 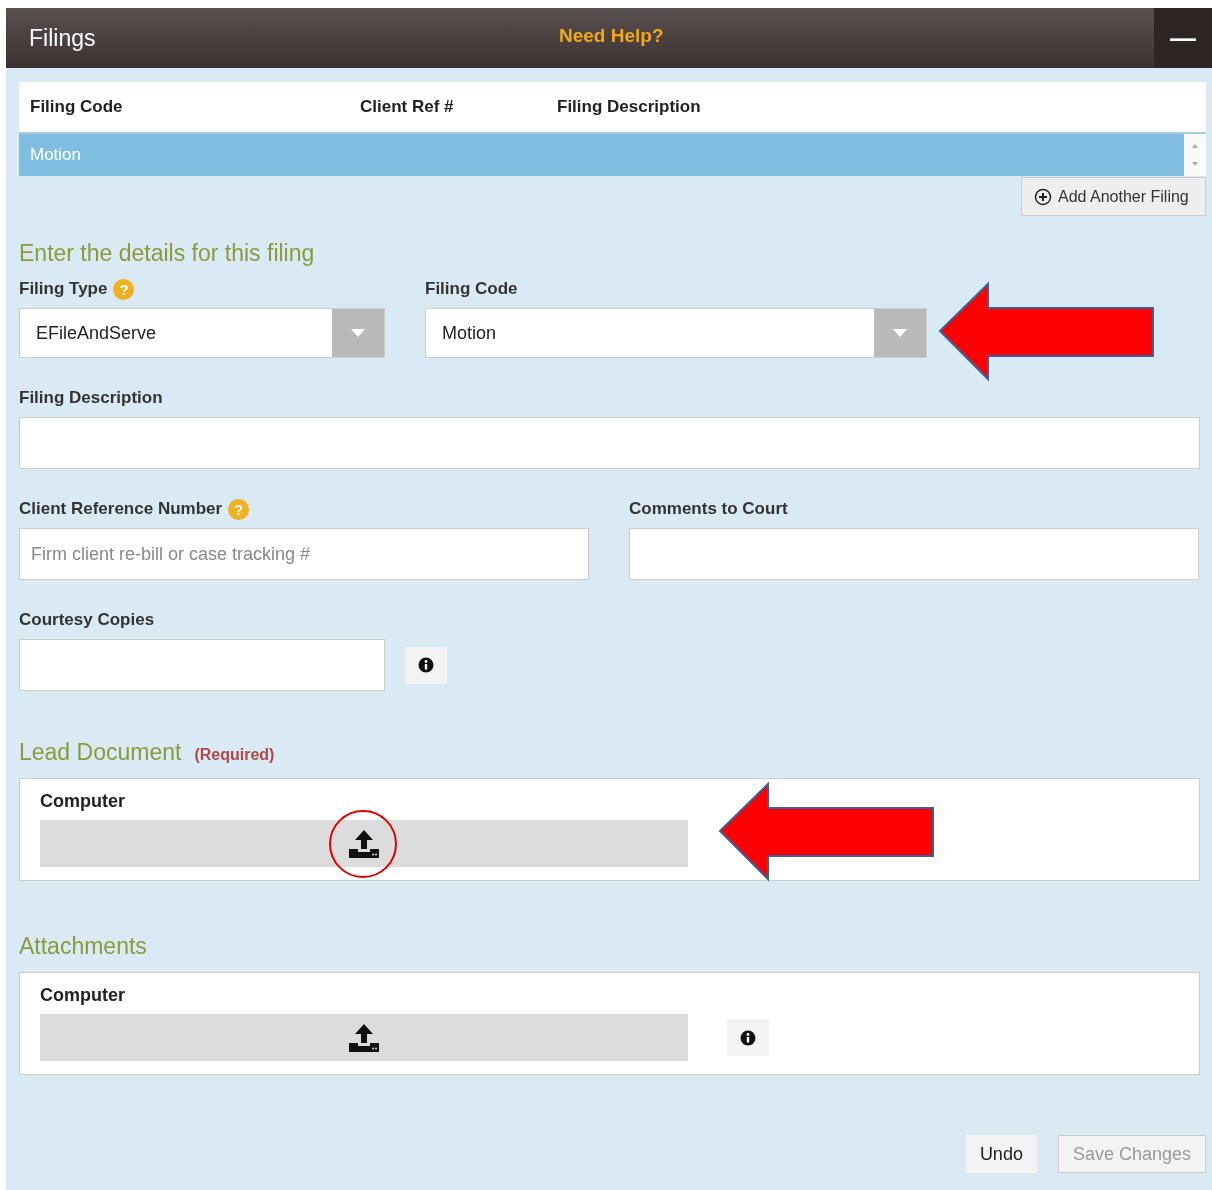 What do you see at coordinates (202, 333) in the screenshot?
I see `filing-type-select: EFileAndServe` at bounding box center [202, 333].